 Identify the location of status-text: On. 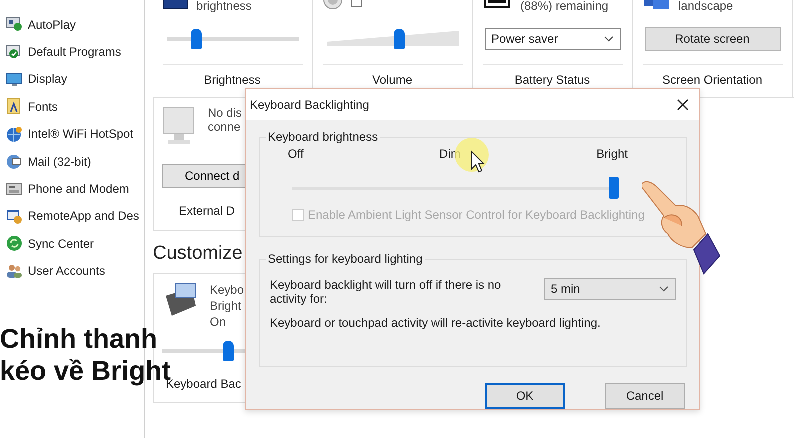
(219, 322).